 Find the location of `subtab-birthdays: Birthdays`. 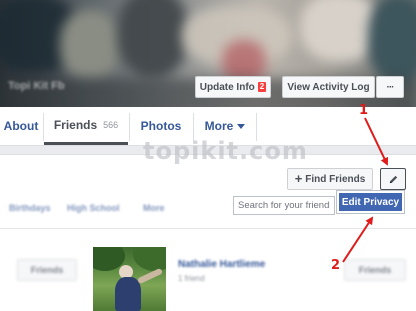

subtab-birthdays: Birthdays is located at coordinates (30, 208).